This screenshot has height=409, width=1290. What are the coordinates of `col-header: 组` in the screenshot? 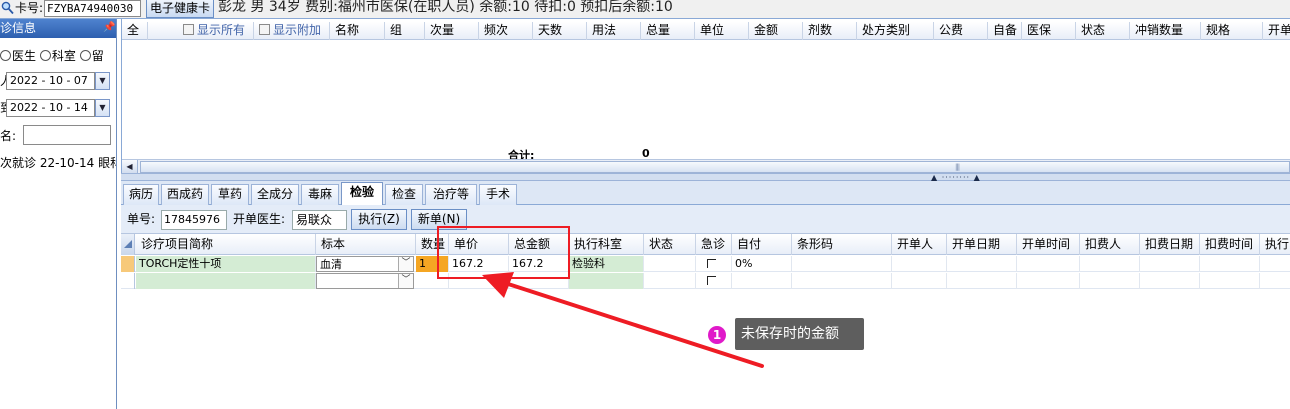 It's located at (405, 31).